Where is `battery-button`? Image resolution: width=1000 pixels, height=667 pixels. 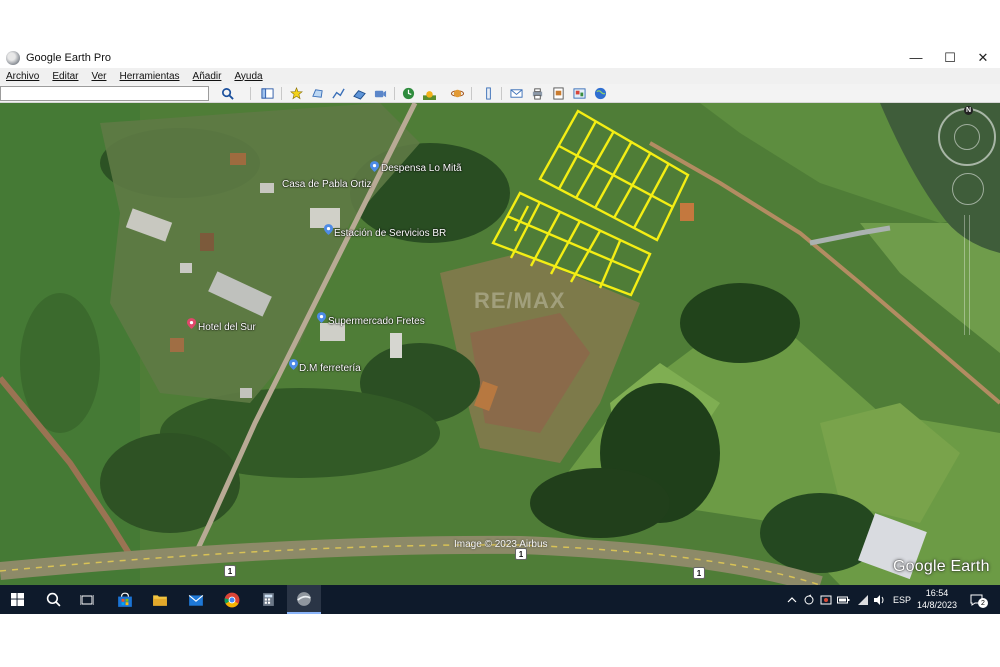
battery-button is located at coordinates (843, 599).